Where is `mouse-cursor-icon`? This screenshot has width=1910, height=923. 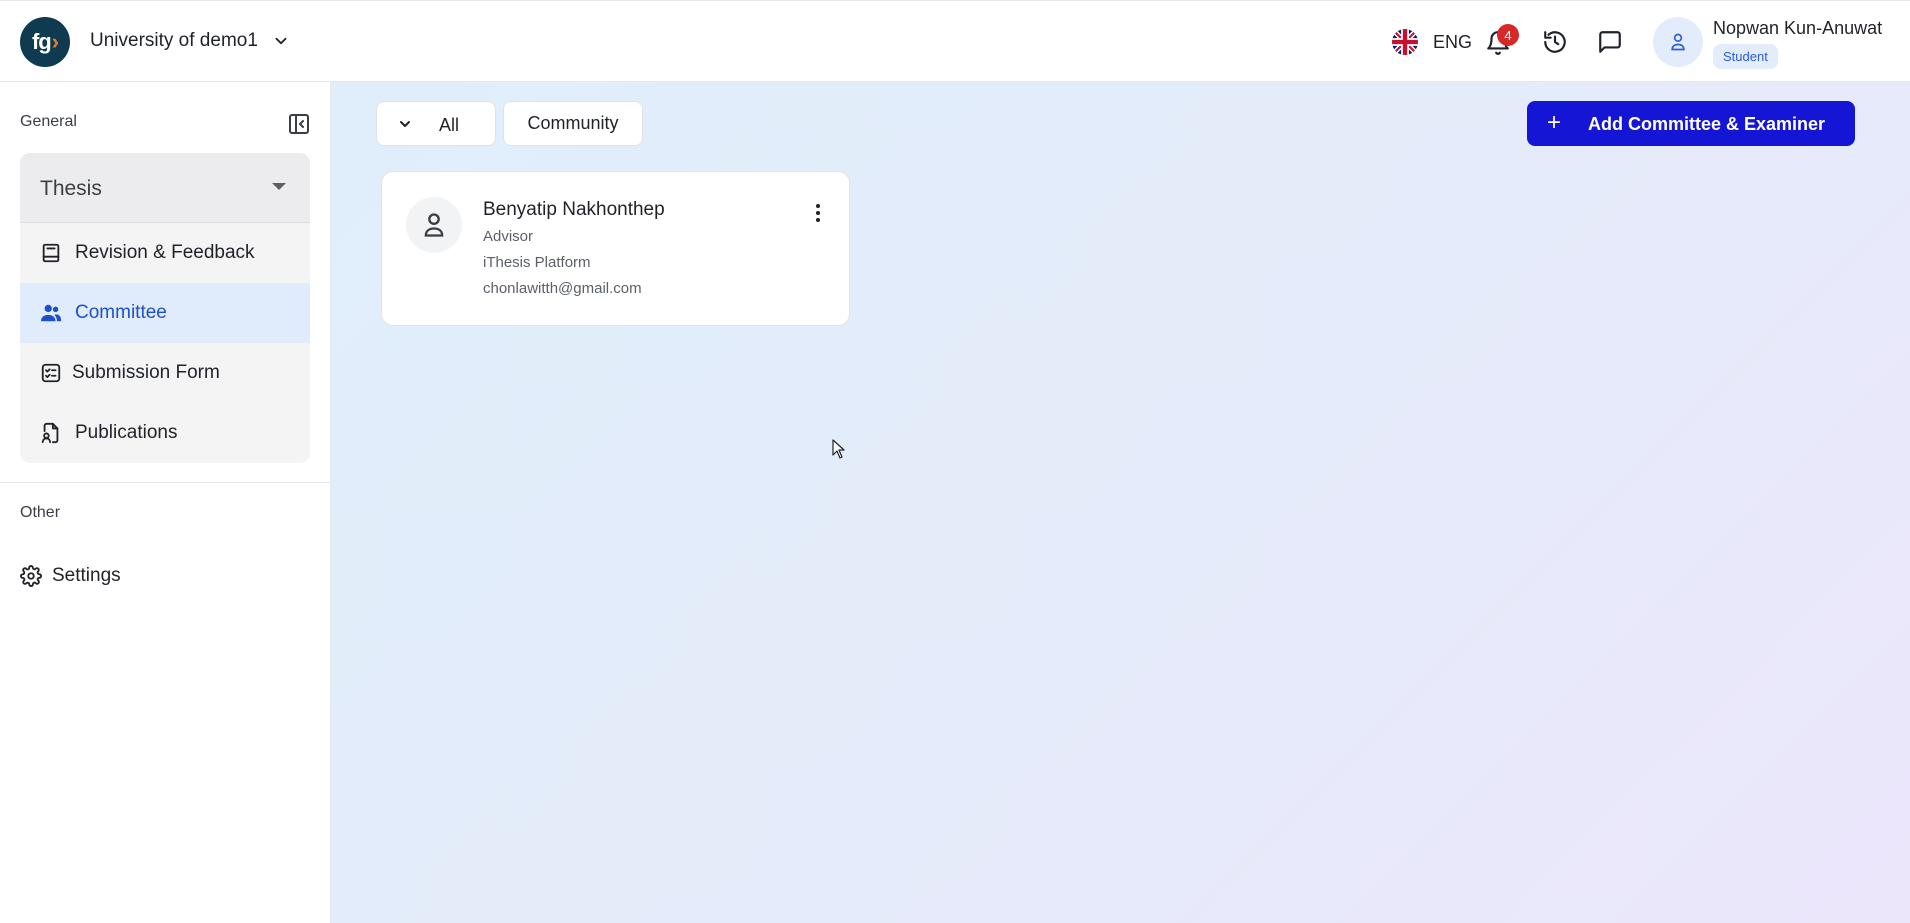 mouse-cursor-icon is located at coordinates (838, 449).